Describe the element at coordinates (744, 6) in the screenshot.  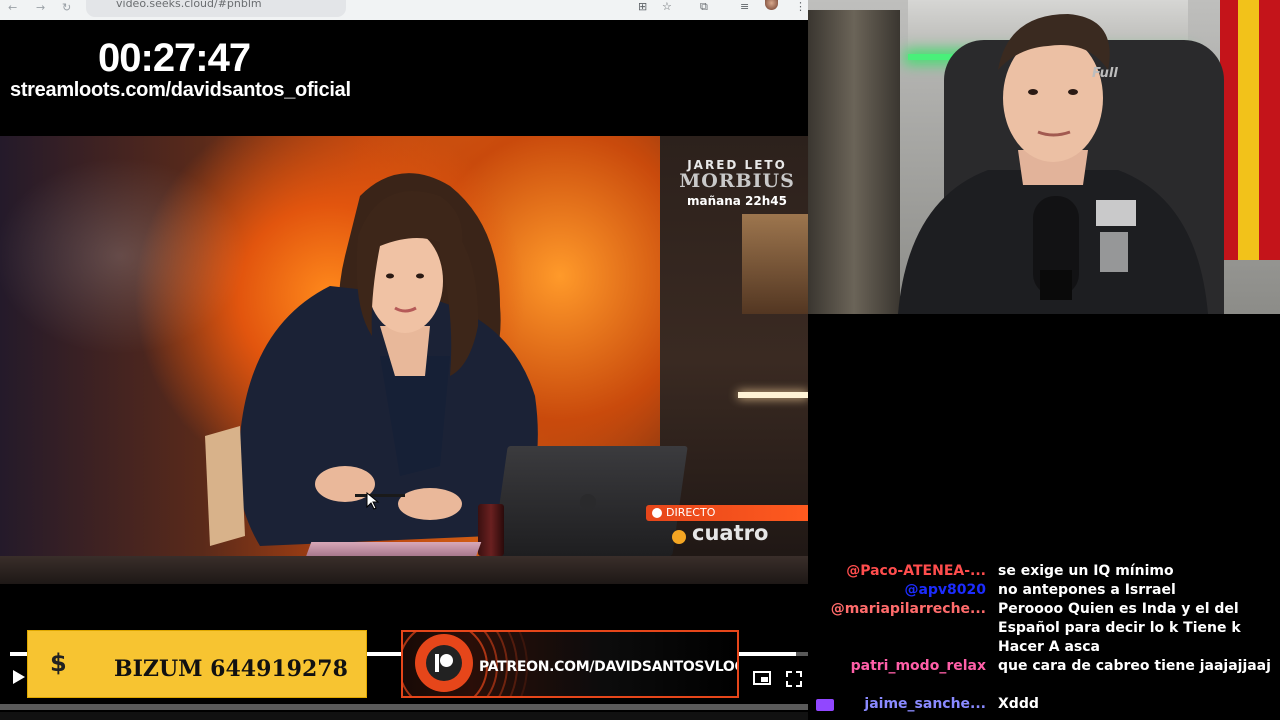
I see `media-icon: ≡` at that location.